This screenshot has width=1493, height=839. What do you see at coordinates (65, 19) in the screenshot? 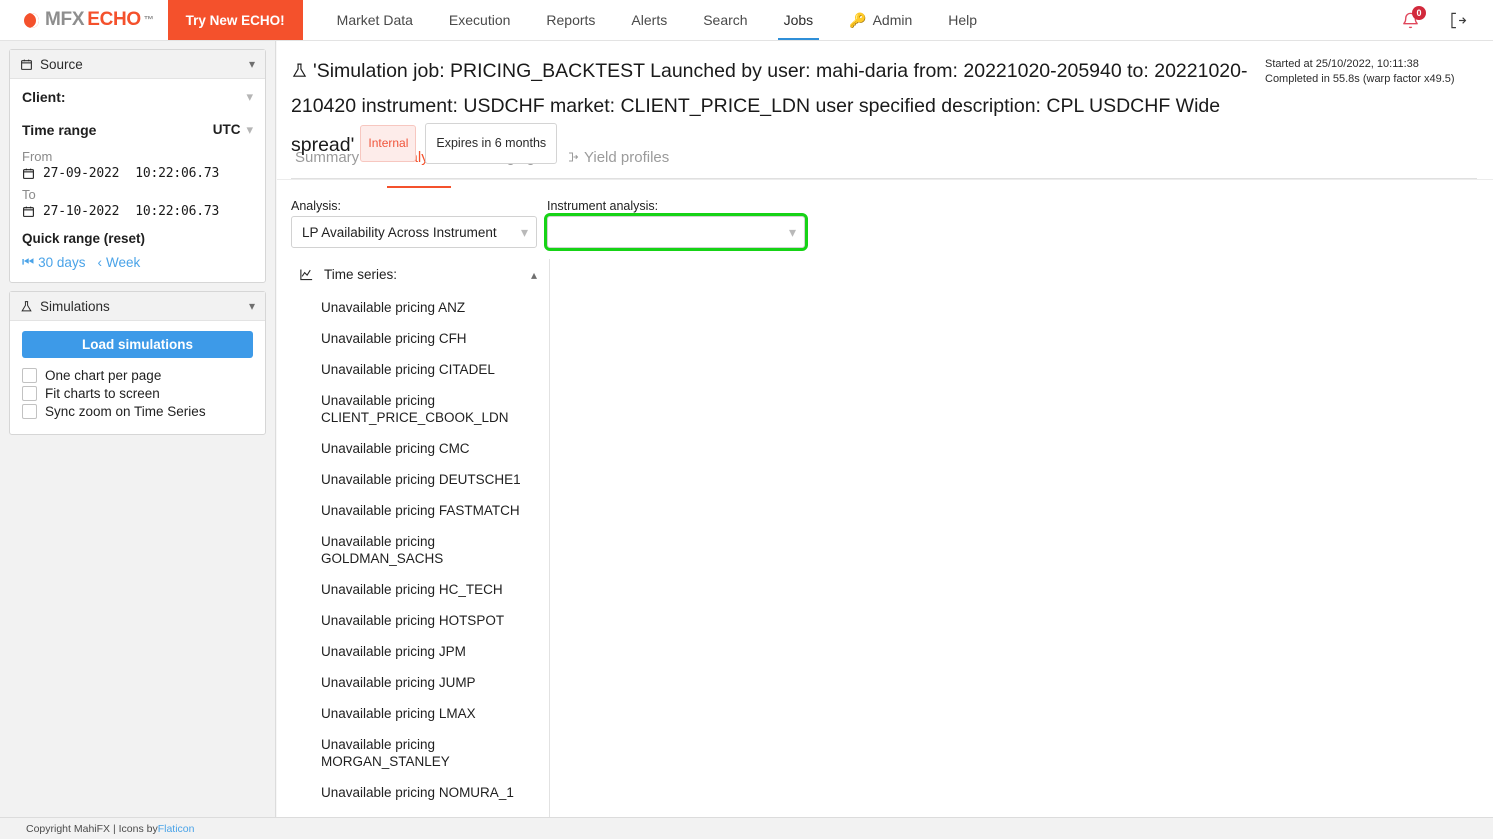
I see `logo-mfx-text: MFX` at bounding box center [65, 19].